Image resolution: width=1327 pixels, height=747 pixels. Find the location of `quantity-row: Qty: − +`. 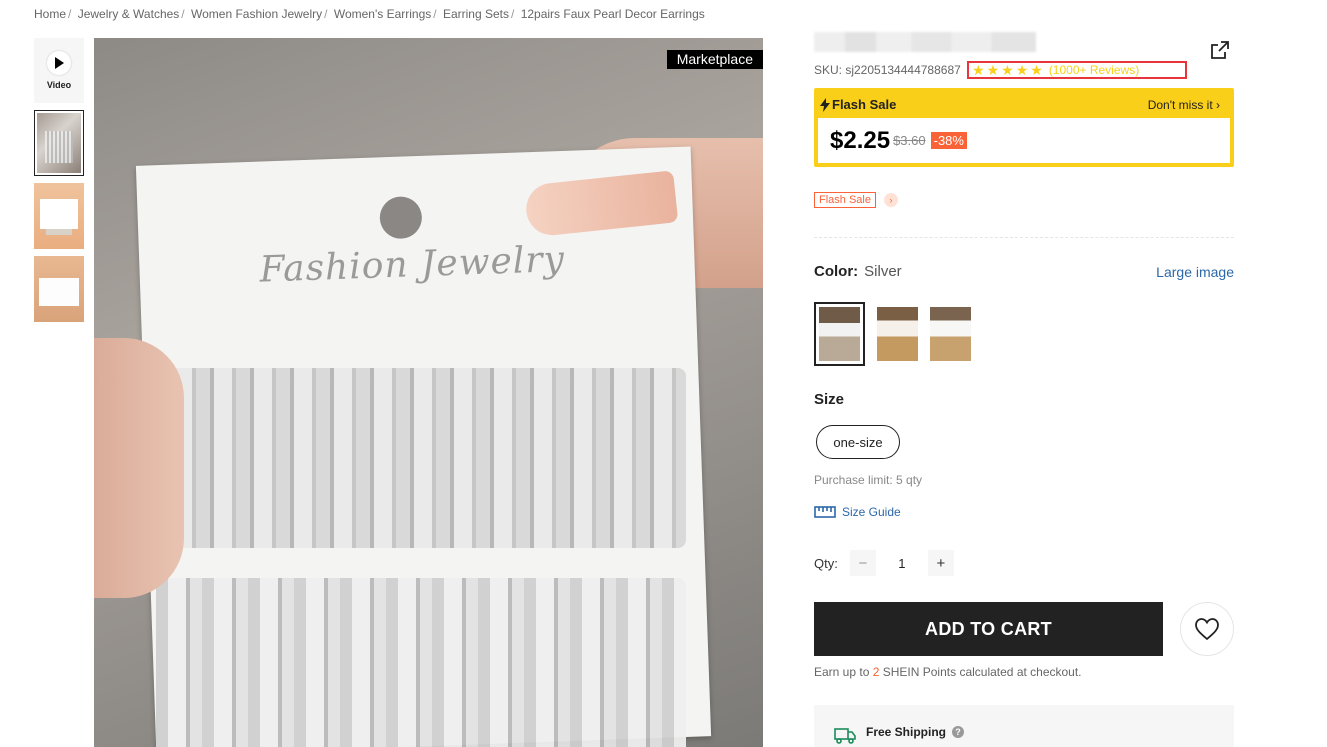

quantity-row: Qty: − + is located at coordinates (884, 563).